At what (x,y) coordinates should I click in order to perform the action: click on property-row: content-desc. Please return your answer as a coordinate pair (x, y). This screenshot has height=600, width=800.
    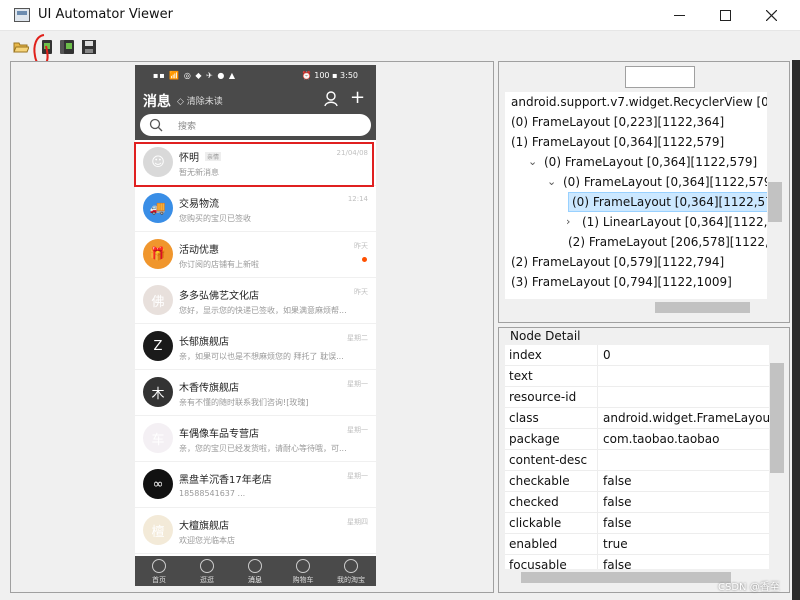
    Looking at the image, I should click on (637, 460).